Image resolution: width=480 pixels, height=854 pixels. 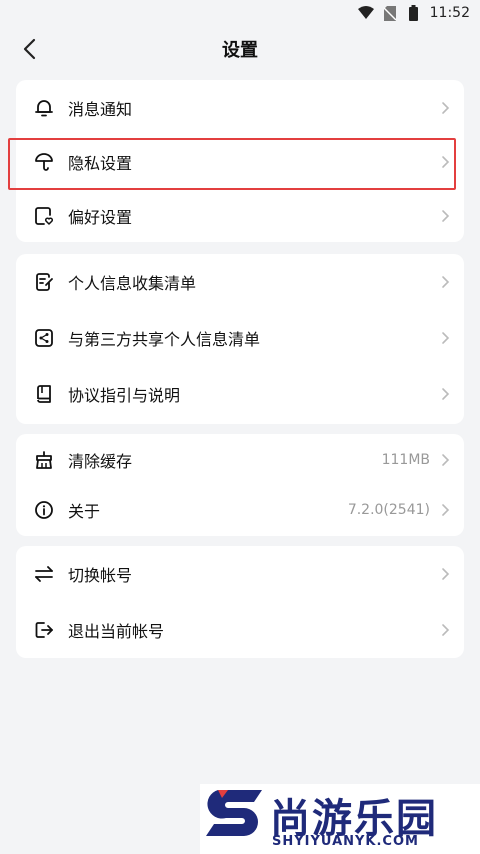 I want to click on status-time: 11:52, so click(x=449, y=13).